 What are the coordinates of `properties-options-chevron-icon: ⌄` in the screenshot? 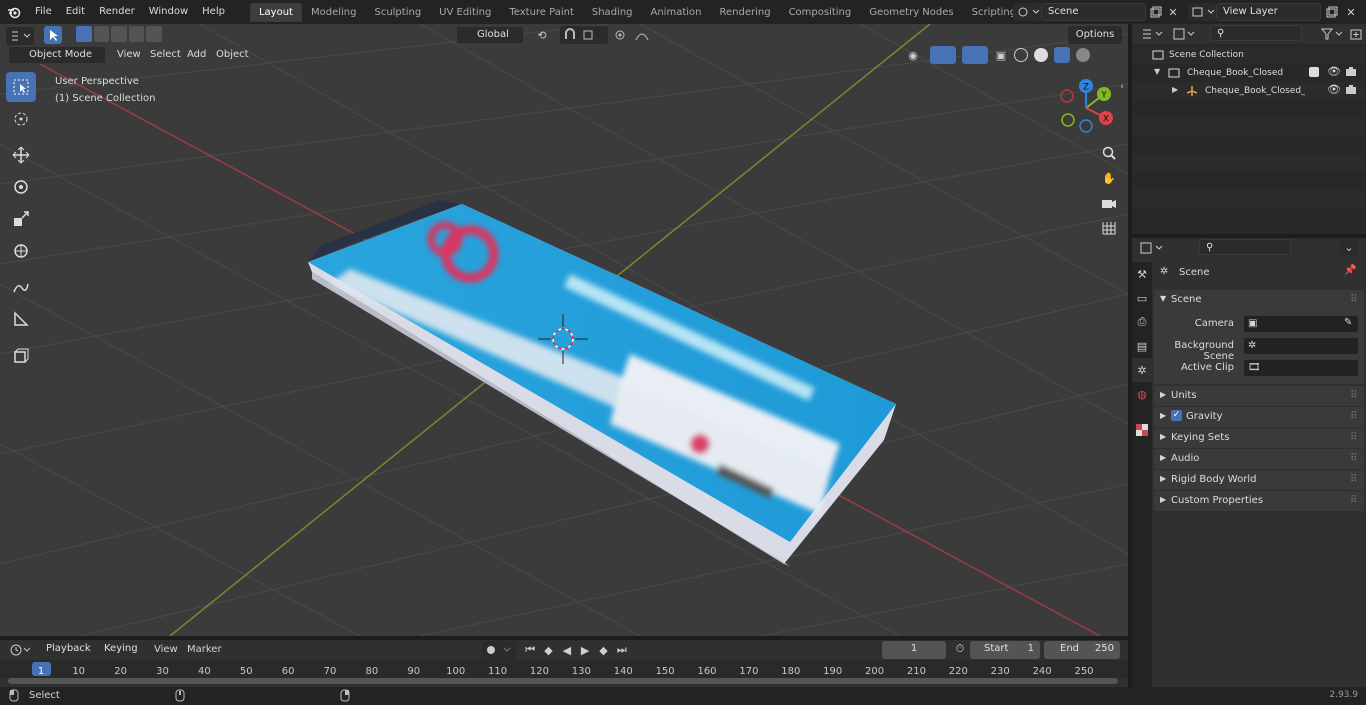 It's located at (1349, 247).